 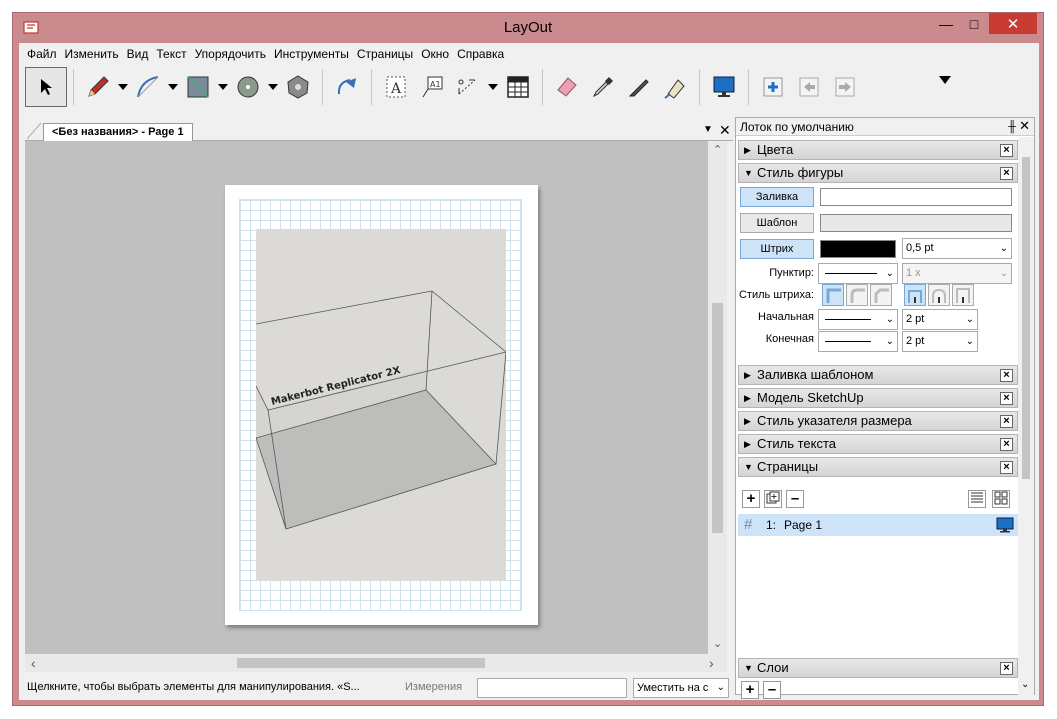 What do you see at coordinates (939, 295) in the screenshot?
I see `cap-round-button` at bounding box center [939, 295].